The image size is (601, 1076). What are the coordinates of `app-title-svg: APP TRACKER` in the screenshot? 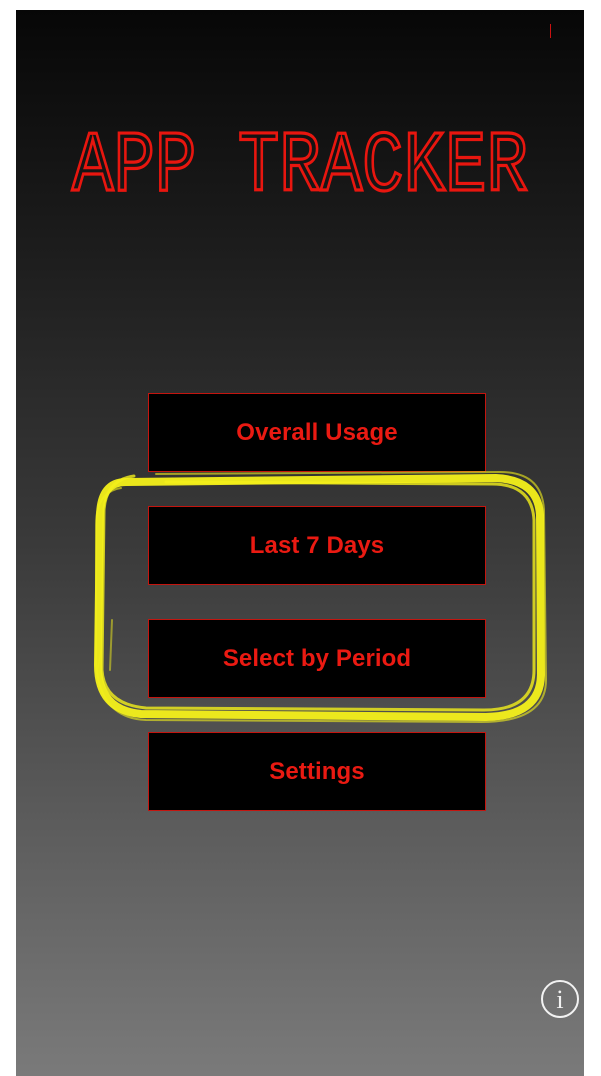 It's located at (299, 159).